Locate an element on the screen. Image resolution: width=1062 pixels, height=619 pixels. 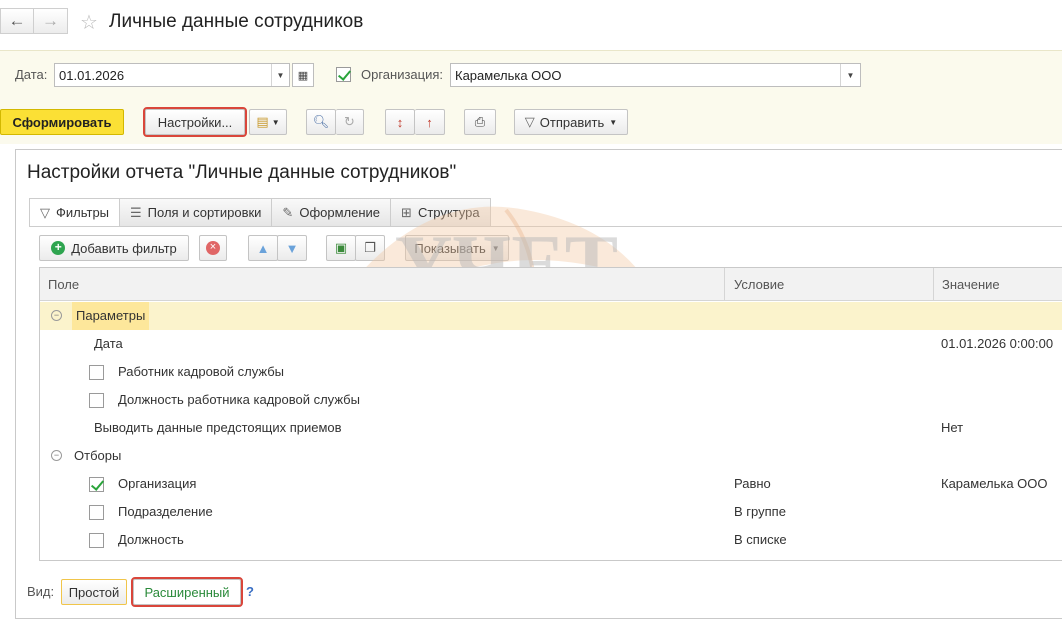
forward-button: → is located at coordinates (51, 21).